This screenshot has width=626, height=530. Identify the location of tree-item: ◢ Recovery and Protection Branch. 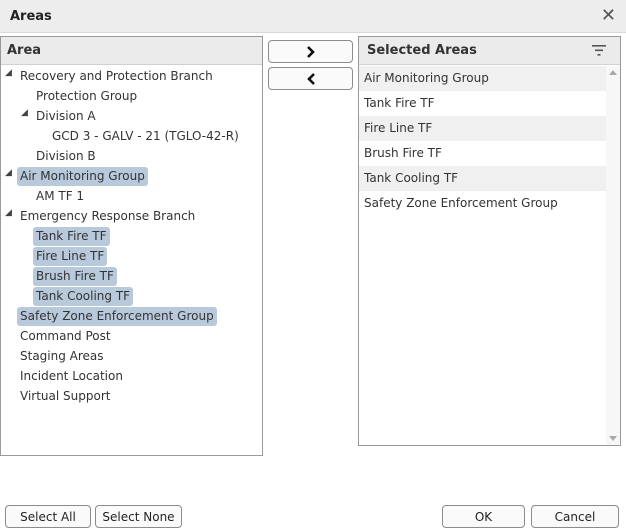
(131, 76).